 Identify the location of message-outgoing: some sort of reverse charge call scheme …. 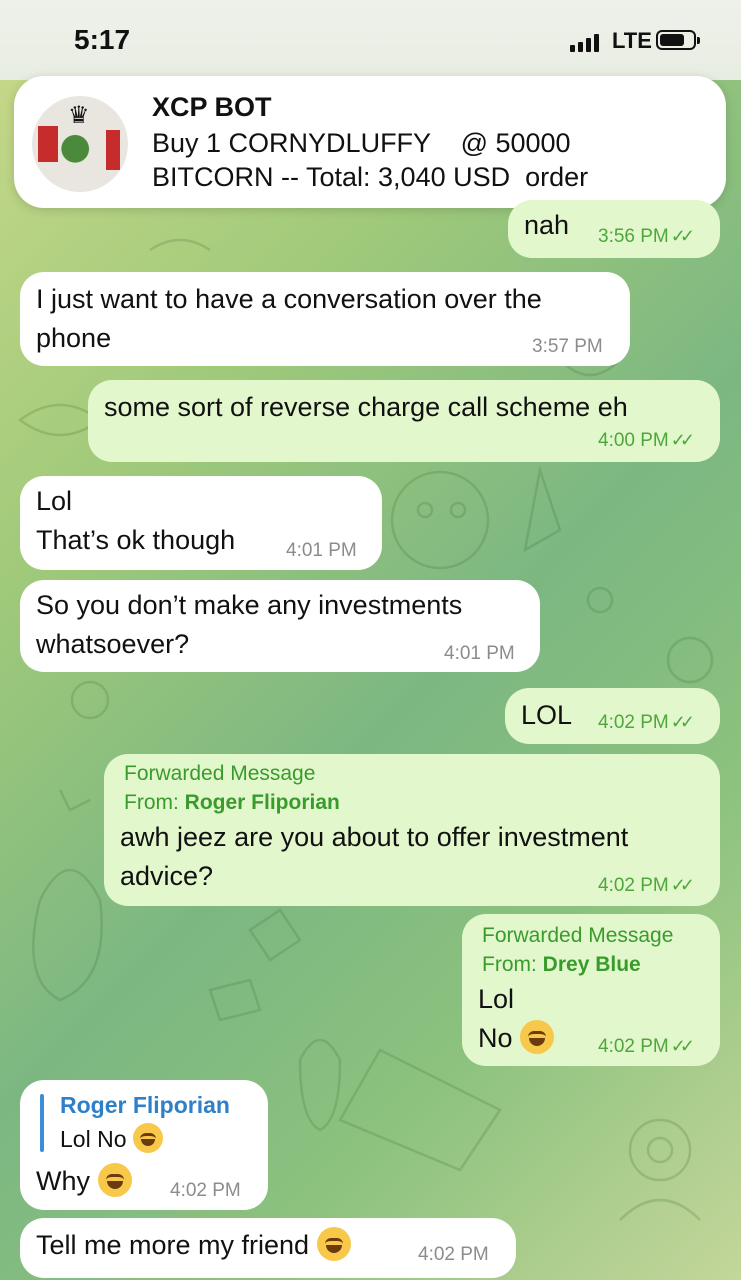
(404, 421).